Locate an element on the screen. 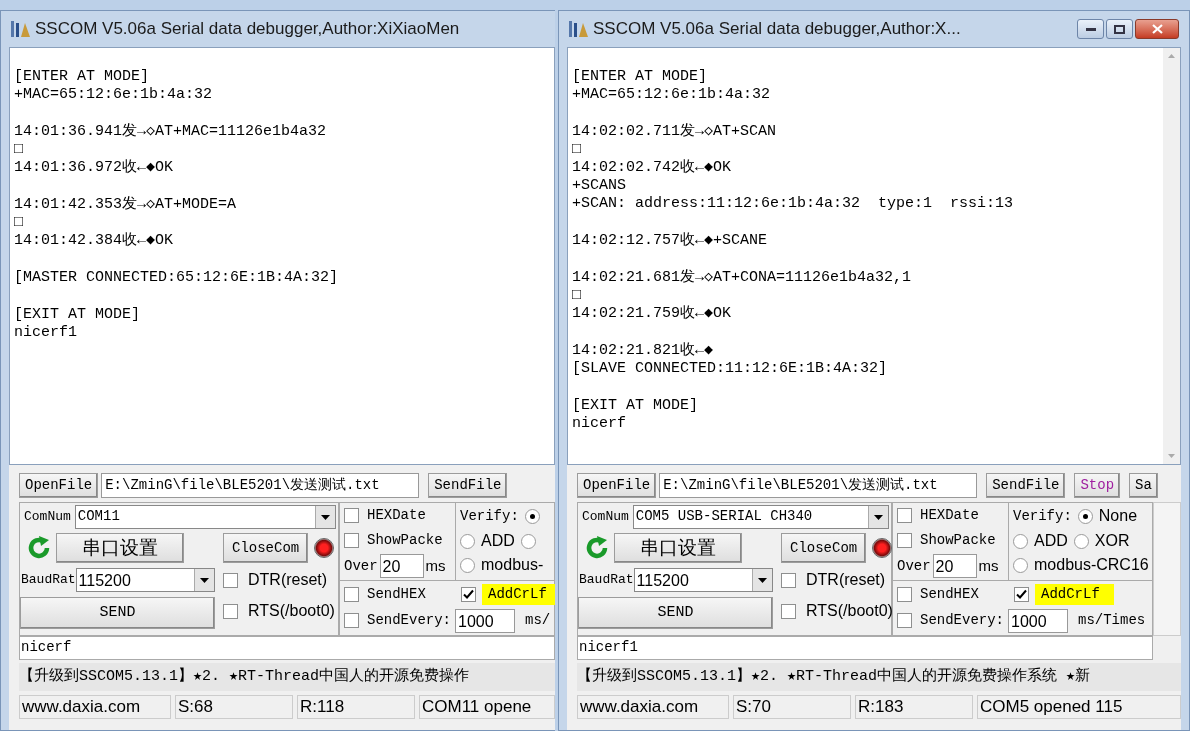  file-action-button: Stop is located at coordinates (1097, 485).